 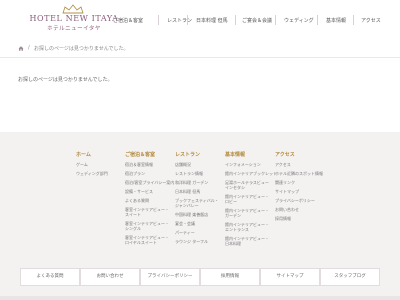 What do you see at coordinates (287, 191) in the screenshot?
I see `footer-link: サイトマップ` at bounding box center [287, 191].